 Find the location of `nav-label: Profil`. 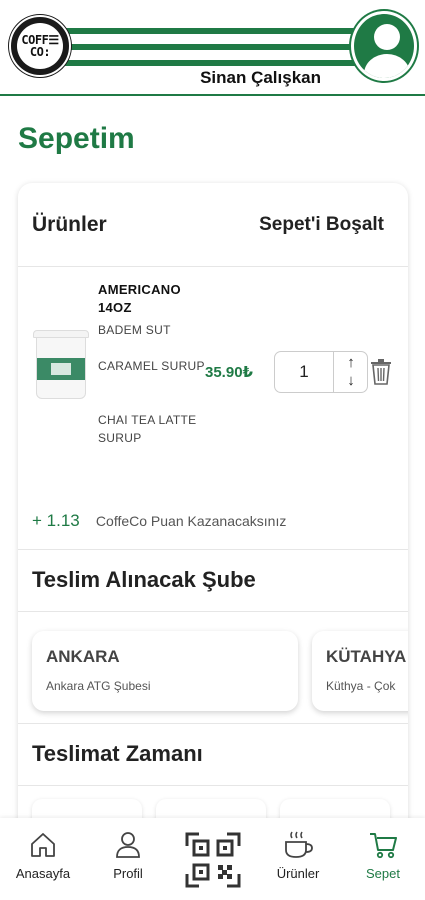

nav-label: Profil is located at coordinates (128, 873).